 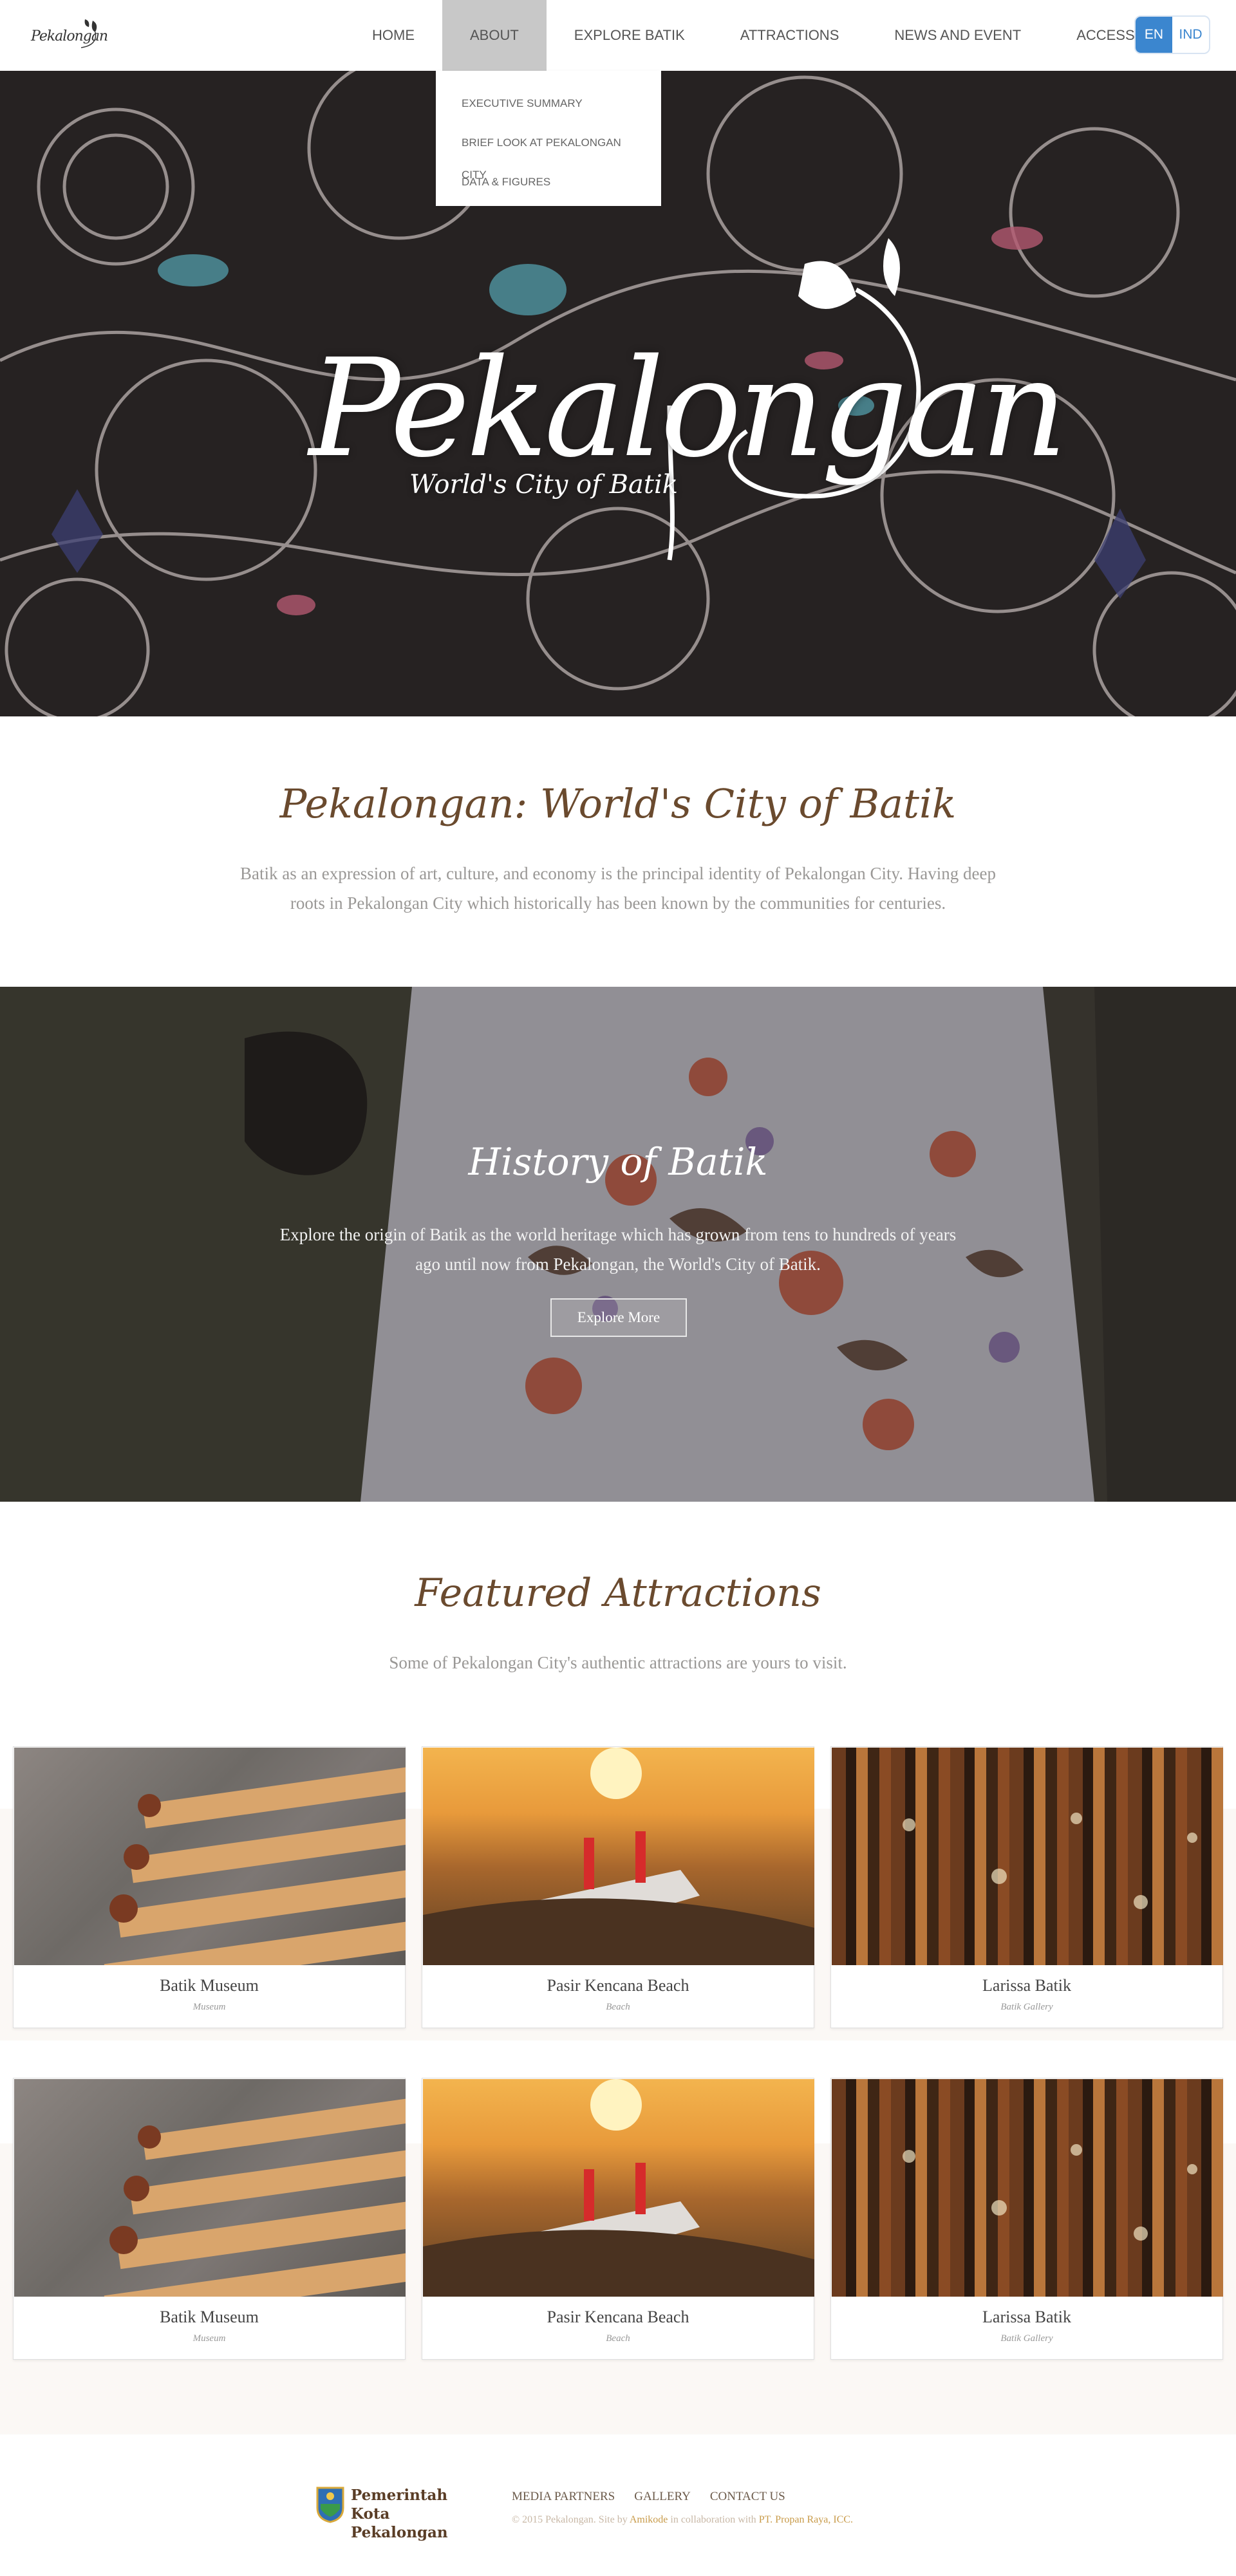 I want to click on explore-more-button: Explore More, so click(x=618, y=1317).